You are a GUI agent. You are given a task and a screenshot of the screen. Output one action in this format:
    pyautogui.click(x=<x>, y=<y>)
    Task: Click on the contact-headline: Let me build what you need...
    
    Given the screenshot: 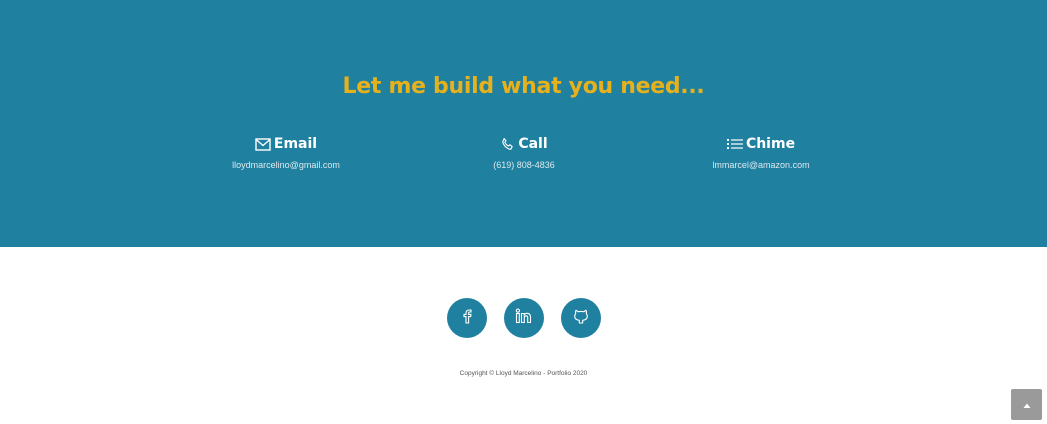 What is the action you would take?
    pyautogui.click(x=523, y=86)
    